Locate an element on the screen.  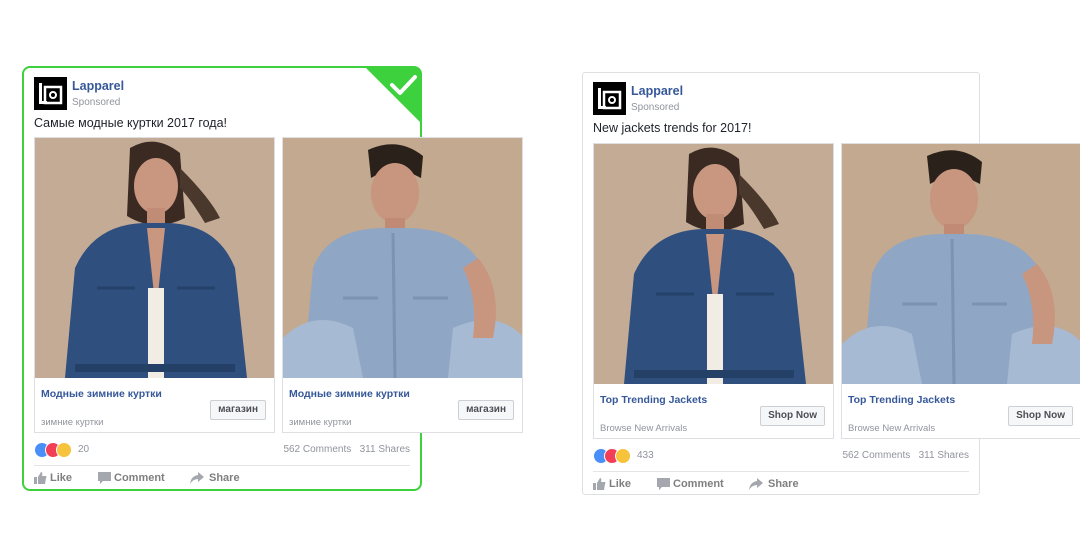
reaction-count: 433 is located at coordinates (645, 455).